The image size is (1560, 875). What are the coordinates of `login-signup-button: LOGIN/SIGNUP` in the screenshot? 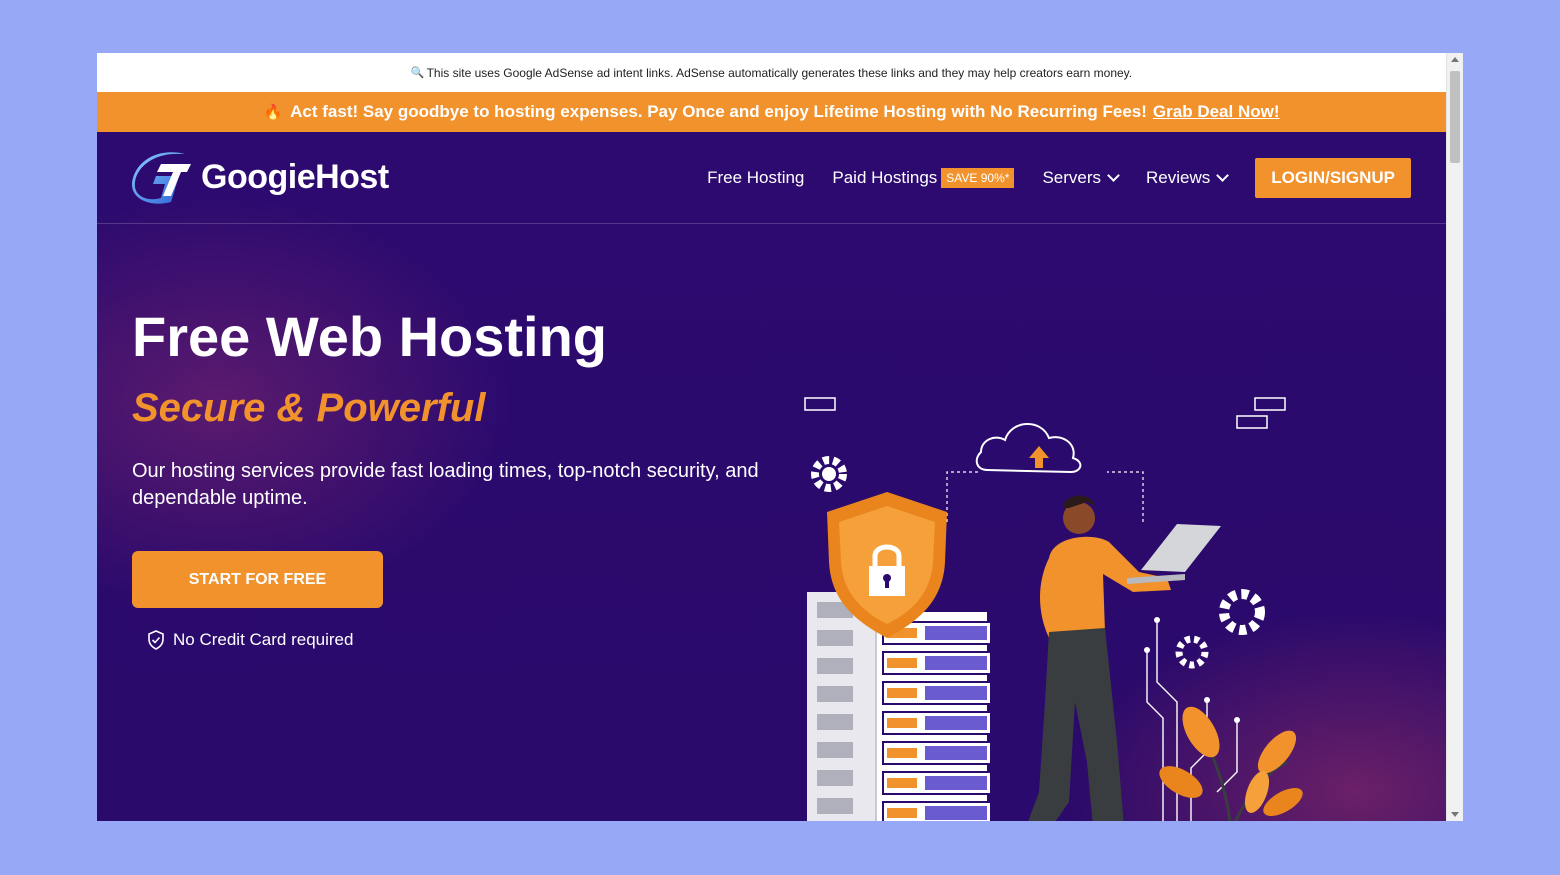 It's located at (1333, 177).